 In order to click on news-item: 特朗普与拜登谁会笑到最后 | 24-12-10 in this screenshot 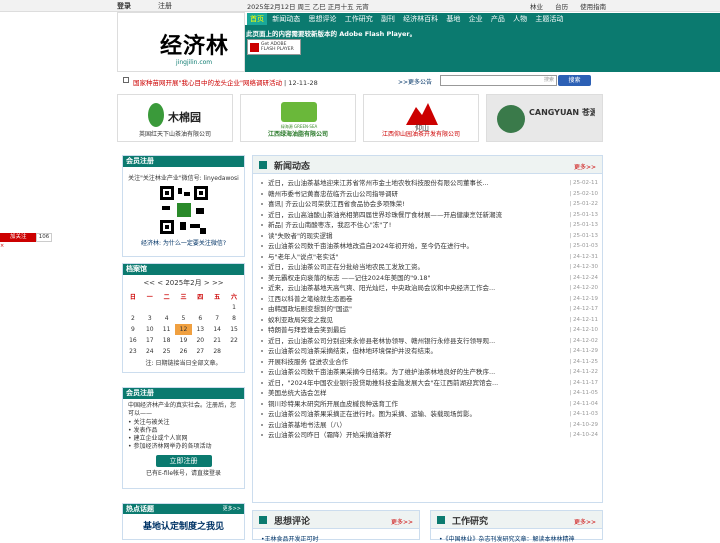, I will do `click(428, 330)`.